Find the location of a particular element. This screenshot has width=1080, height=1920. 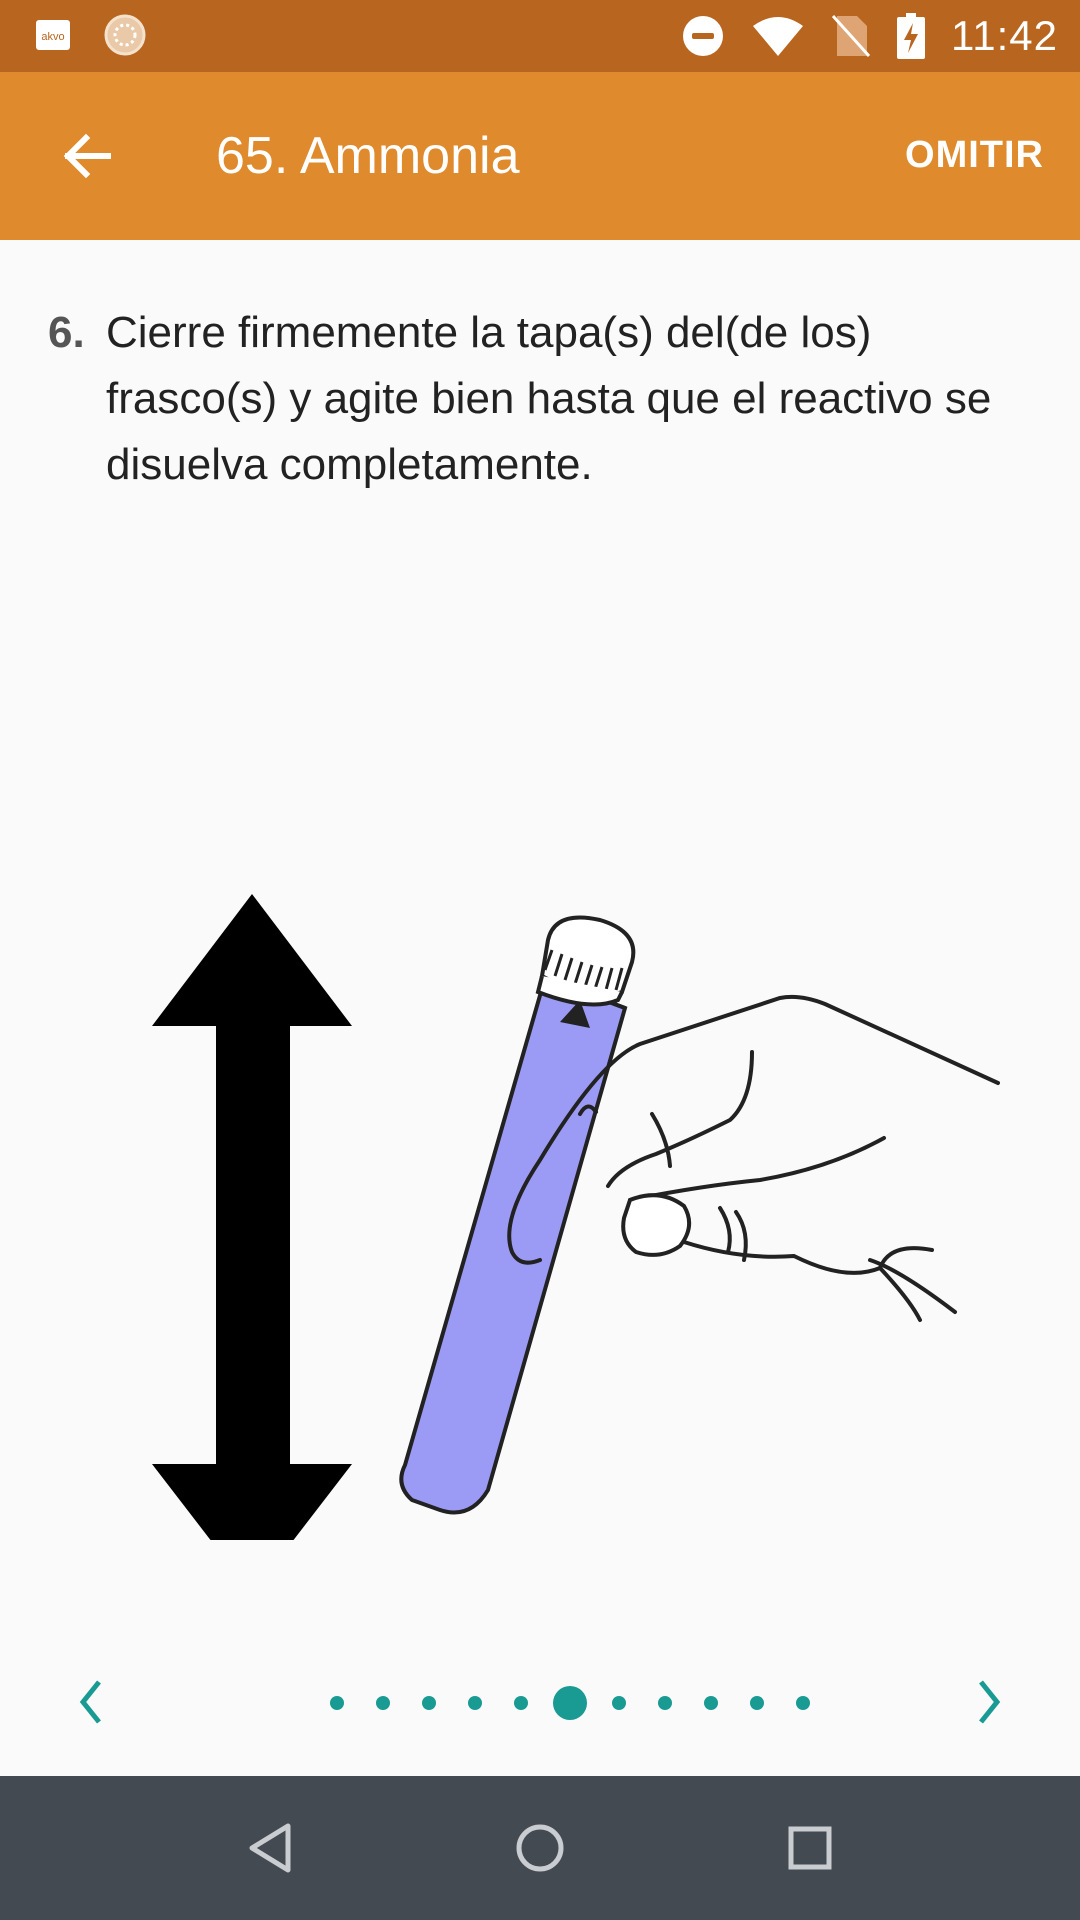

app-bar: 65. Ammonia OMITIR is located at coordinates (540, 156).